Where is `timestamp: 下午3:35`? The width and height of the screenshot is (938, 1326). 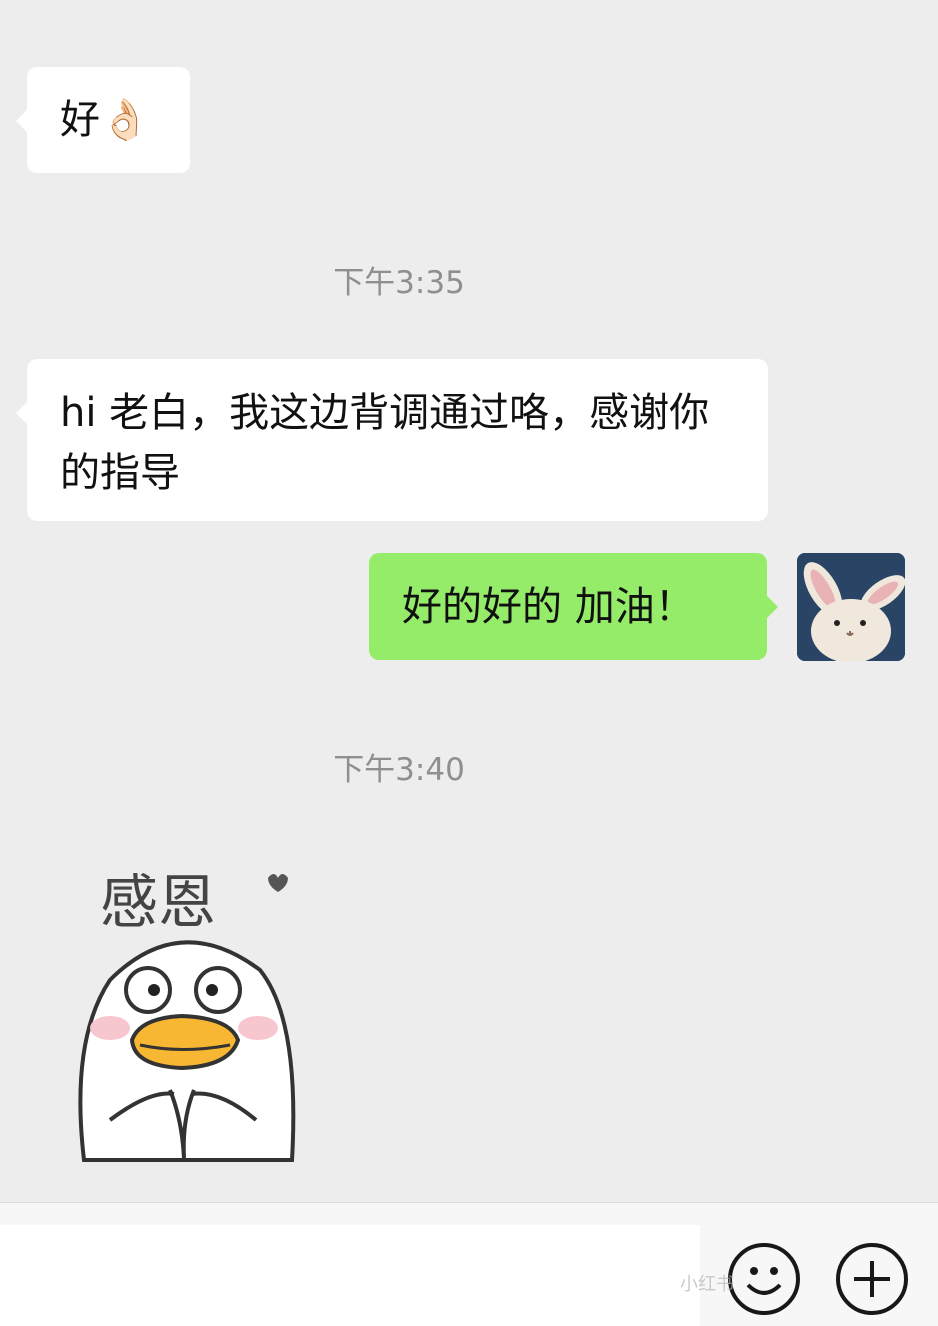 timestamp: 下午3:35 is located at coordinates (399, 283).